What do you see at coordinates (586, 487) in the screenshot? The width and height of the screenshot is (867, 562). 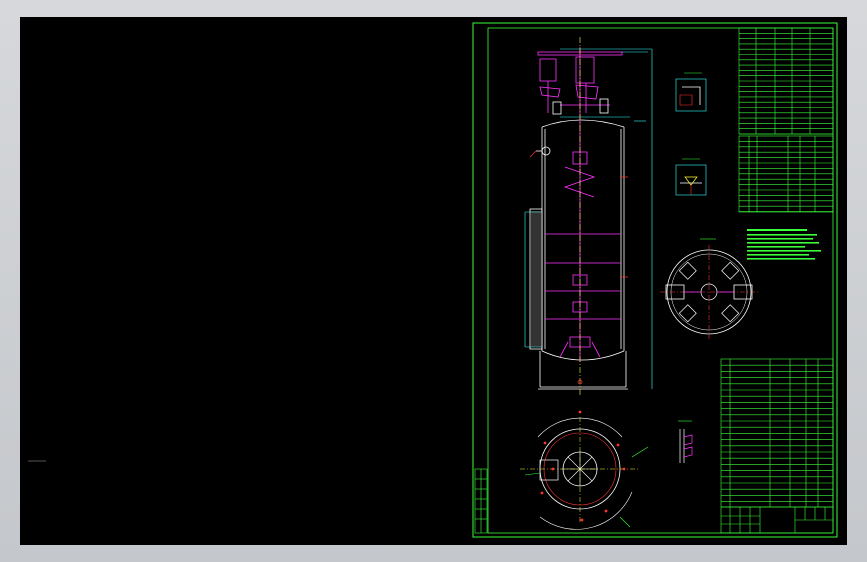 I see `plan-leader-lines` at bounding box center [586, 487].